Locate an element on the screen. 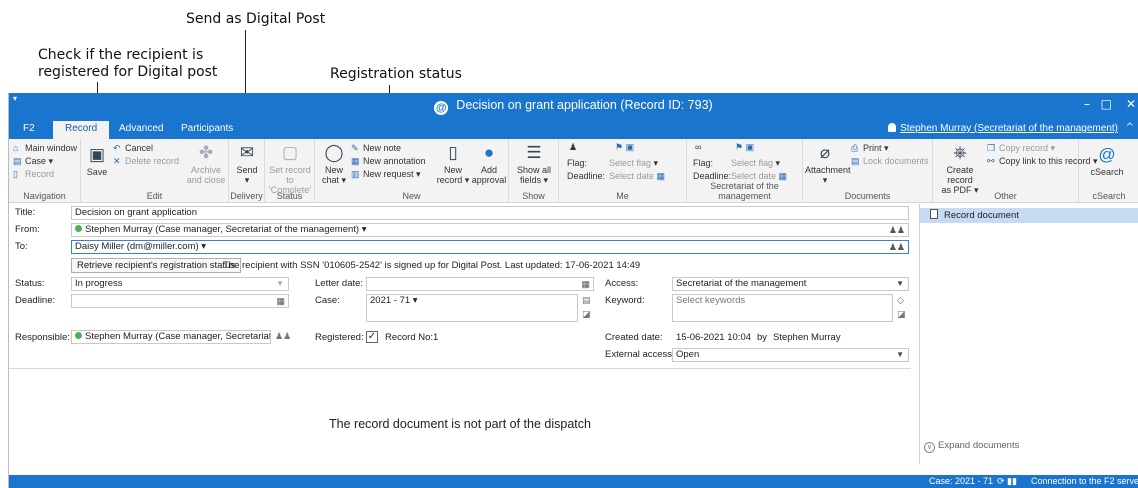 Image resolution: width=1138 pixels, height=488 pixels. keyword-label: Keyword: is located at coordinates (625, 300).